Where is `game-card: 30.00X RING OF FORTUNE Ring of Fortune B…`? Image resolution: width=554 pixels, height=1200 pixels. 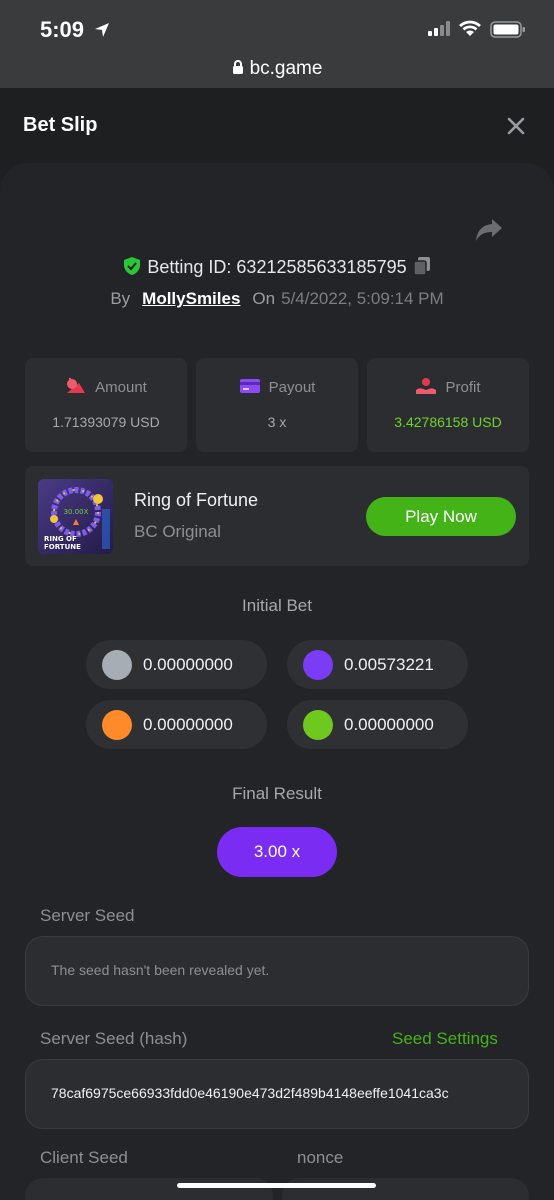 game-card: 30.00X RING OF FORTUNE Ring of Fortune B… is located at coordinates (277, 516).